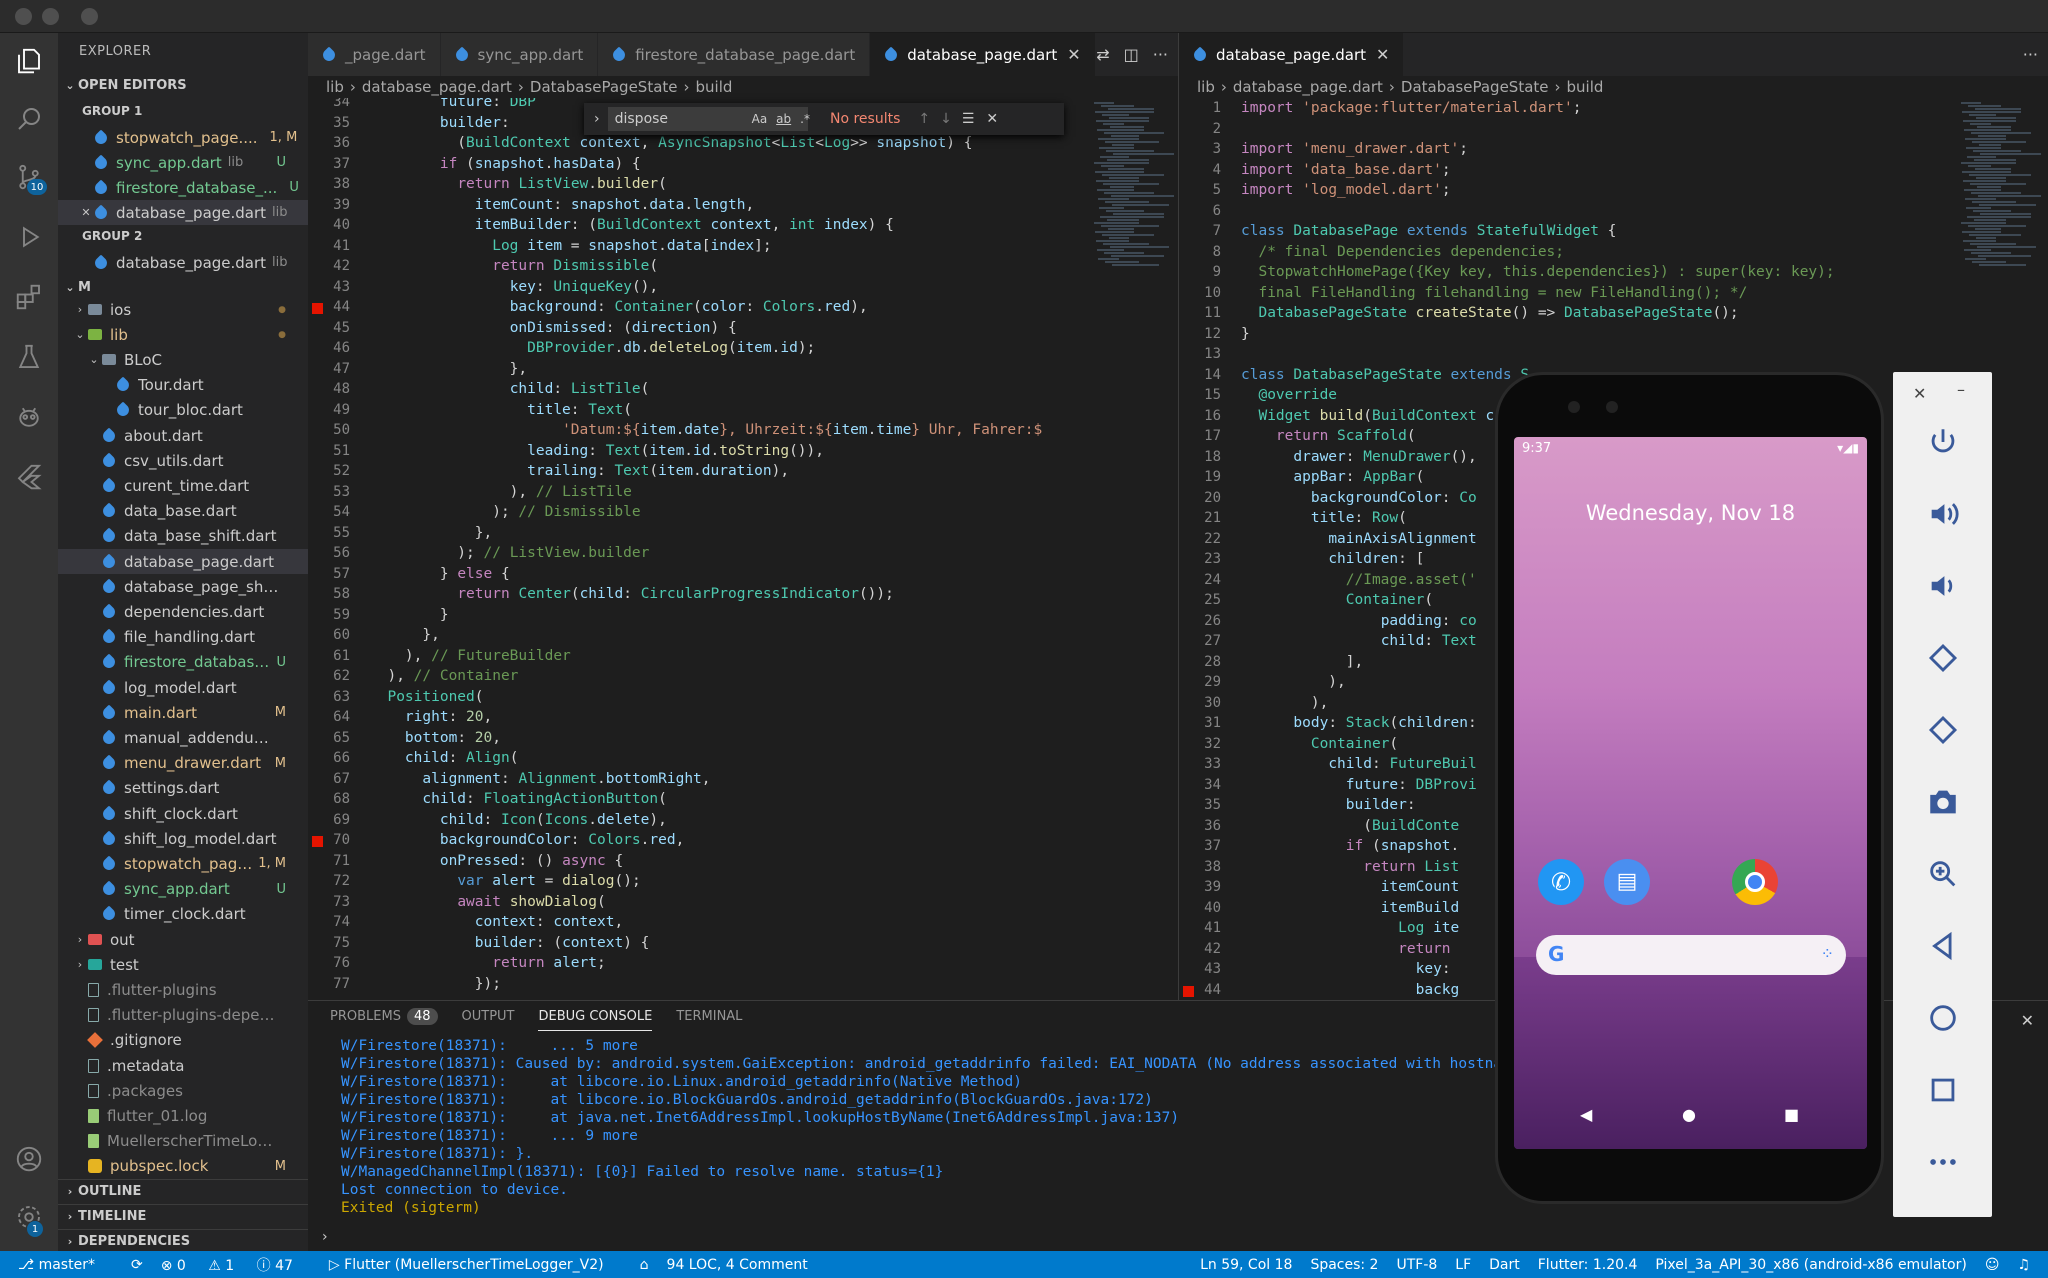  What do you see at coordinates (183, 1241) in the screenshot?
I see `dependencies-section: › DEPENDENCIES` at bounding box center [183, 1241].